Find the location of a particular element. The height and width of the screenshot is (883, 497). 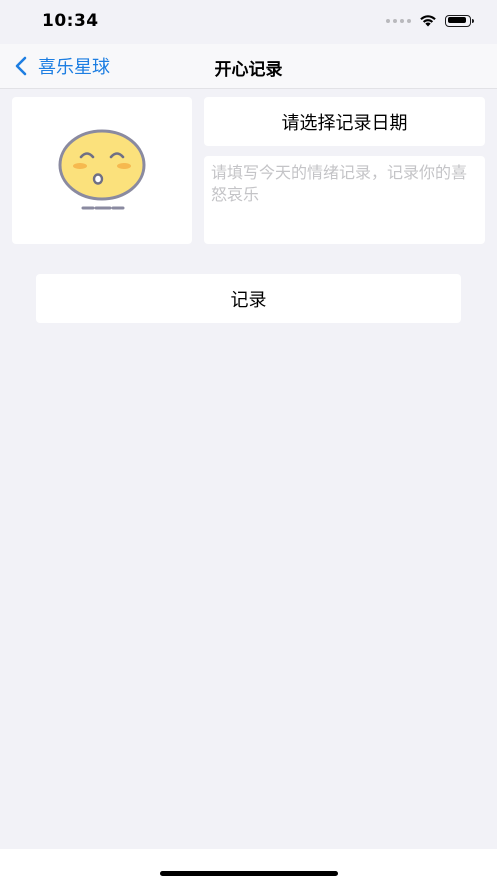

record-button: 记录 is located at coordinates (248, 298).